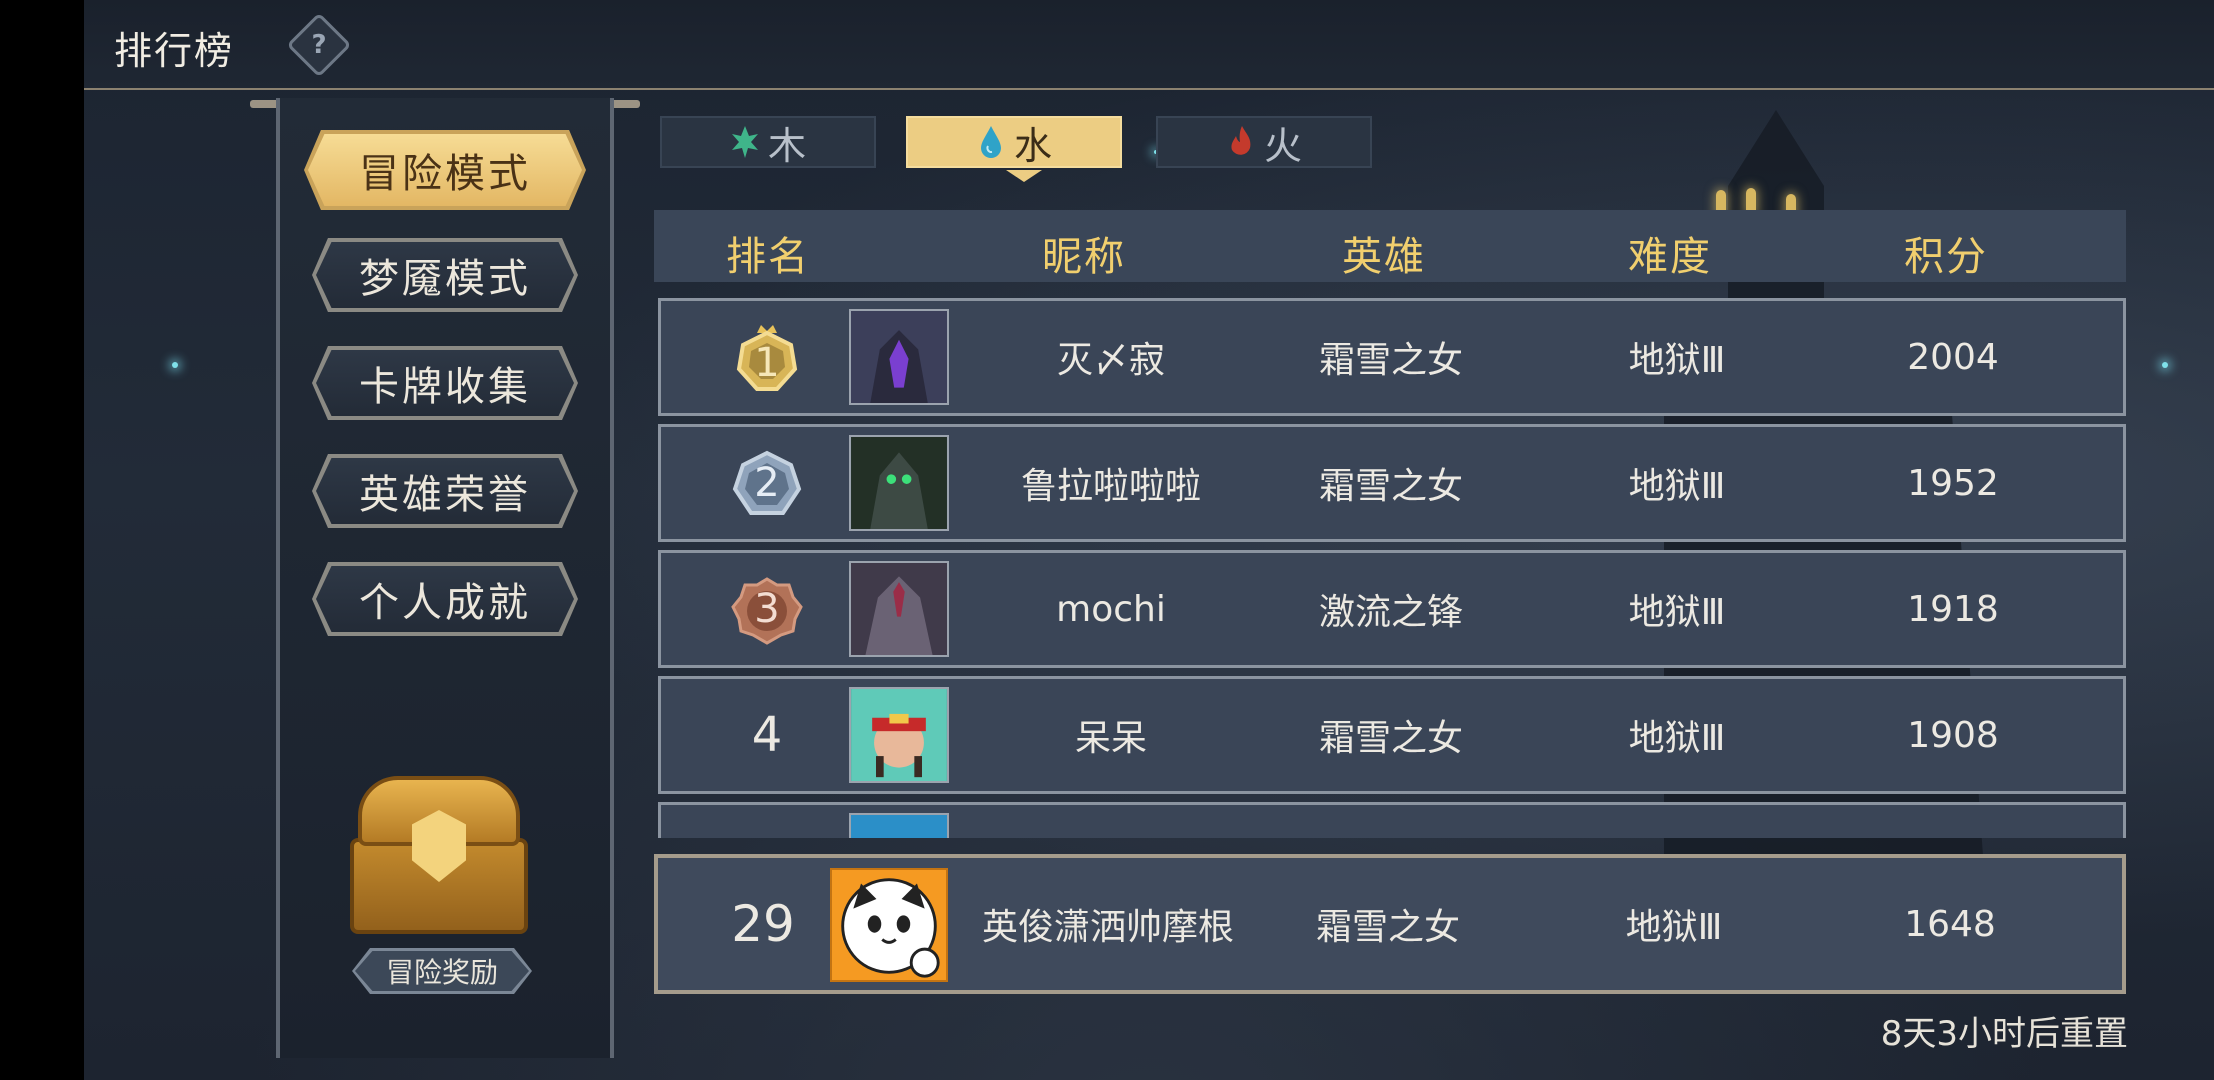 The height and width of the screenshot is (1080, 2214). I want to click on nickname-cell: mochi, so click(1111, 609).